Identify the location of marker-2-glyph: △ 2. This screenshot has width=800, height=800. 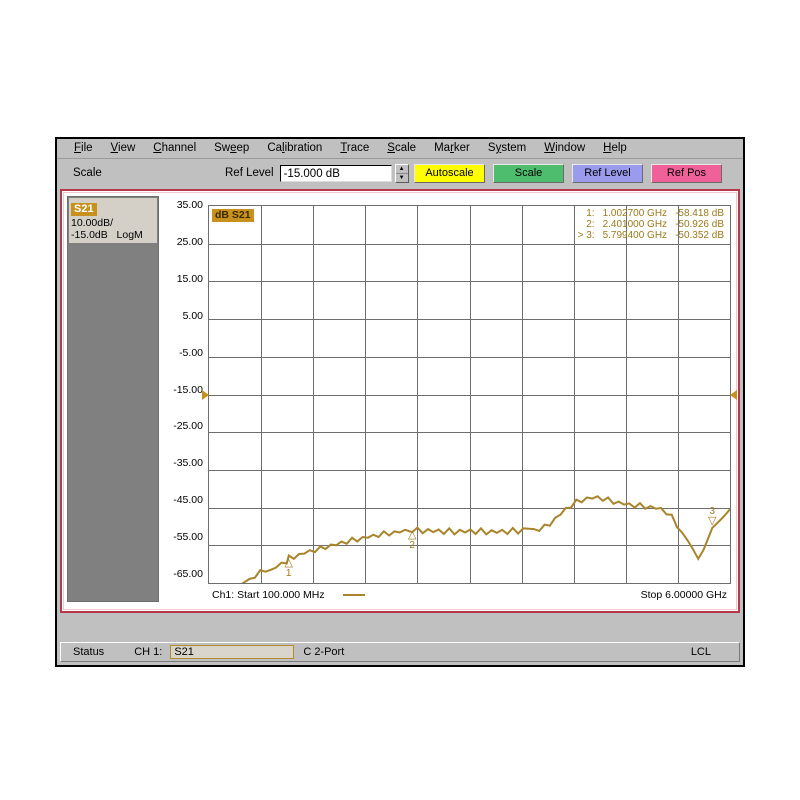
(412, 540).